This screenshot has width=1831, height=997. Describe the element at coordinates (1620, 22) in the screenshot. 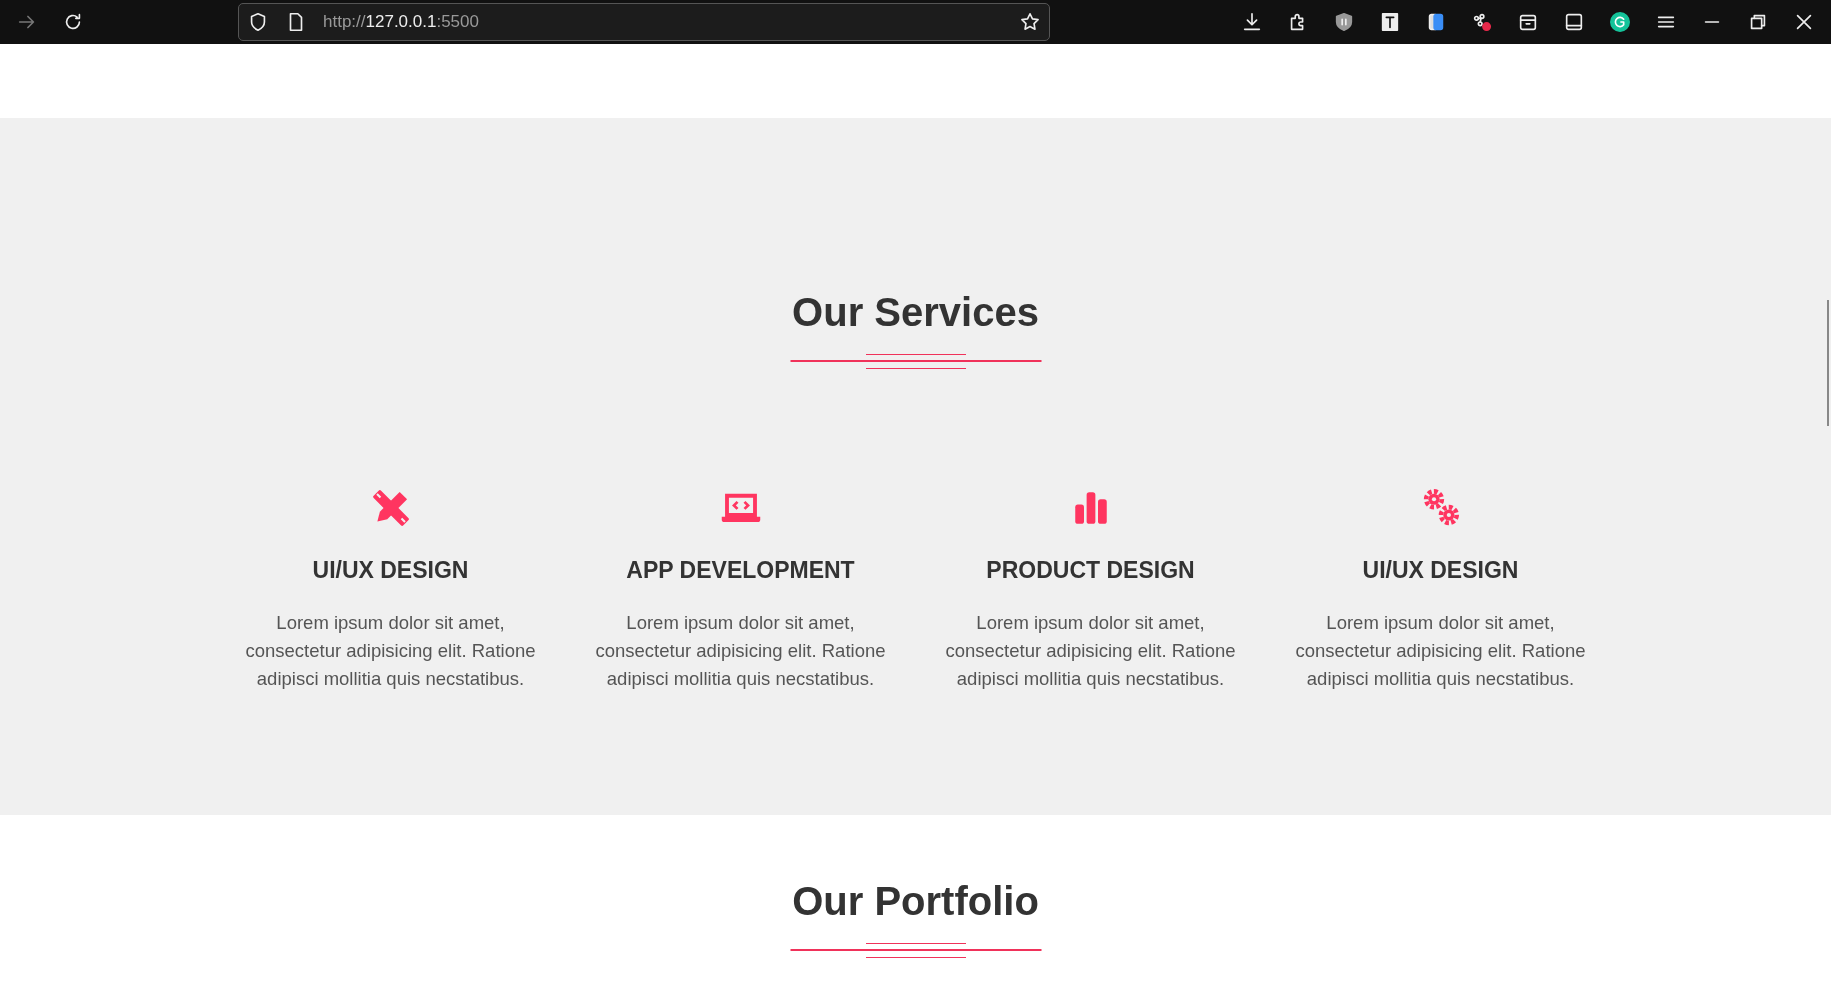

I see `g-logo-icon` at that location.